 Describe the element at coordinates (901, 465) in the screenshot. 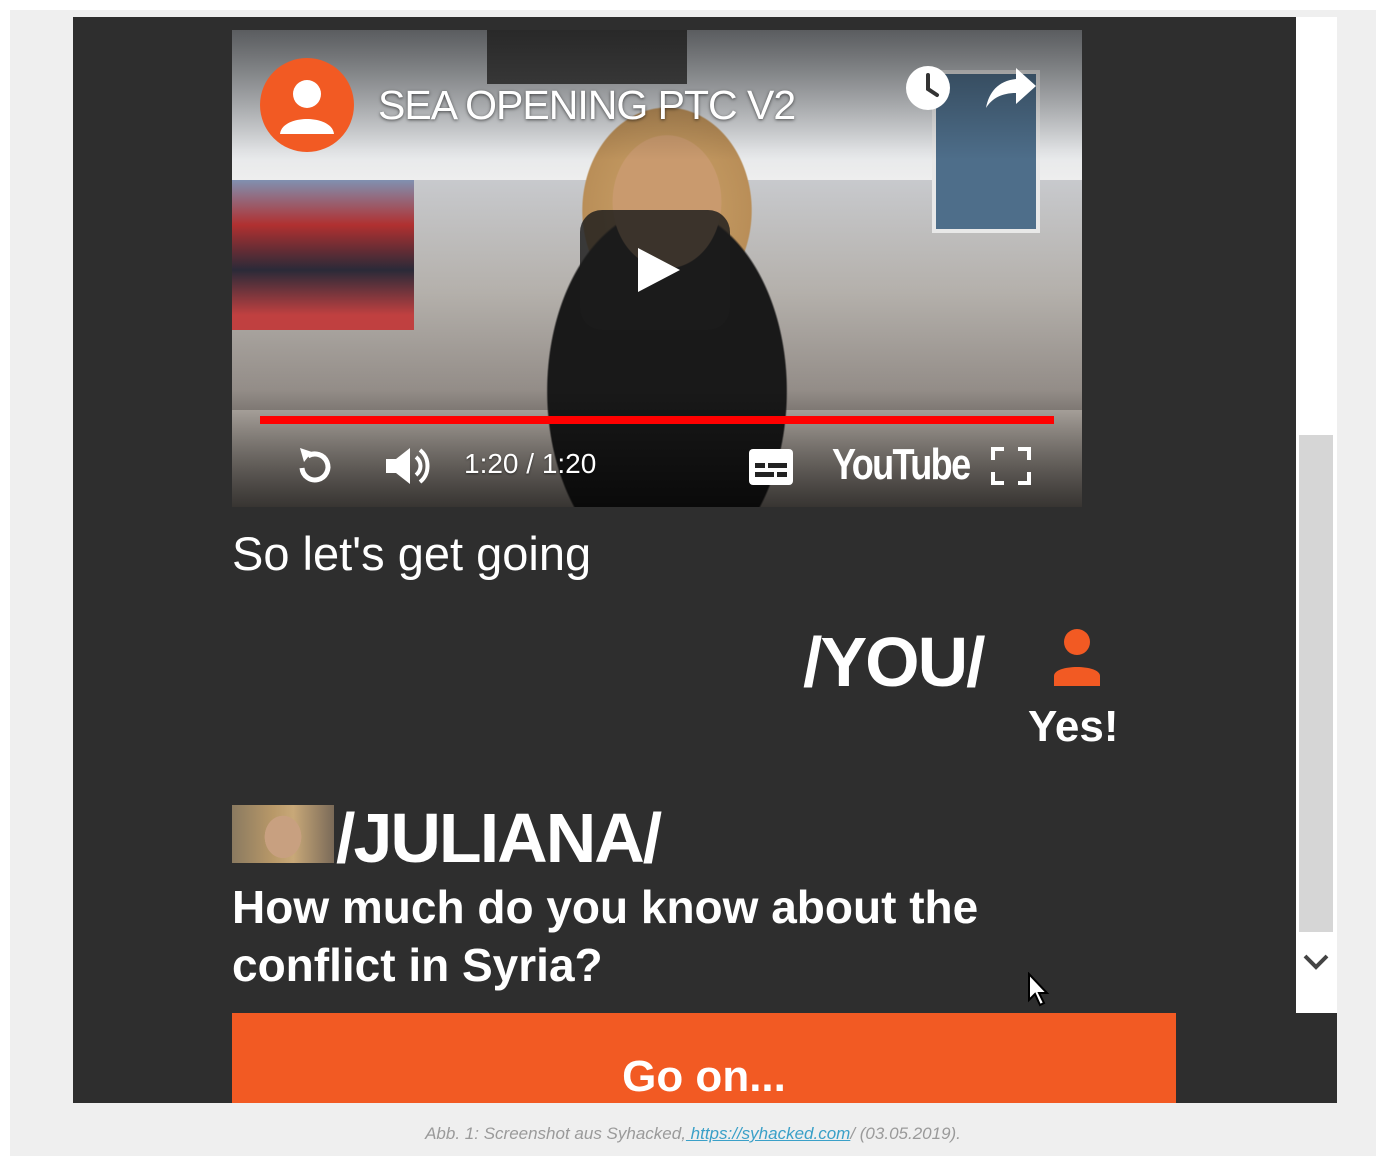

I see `youtube-logo: YouTube` at that location.